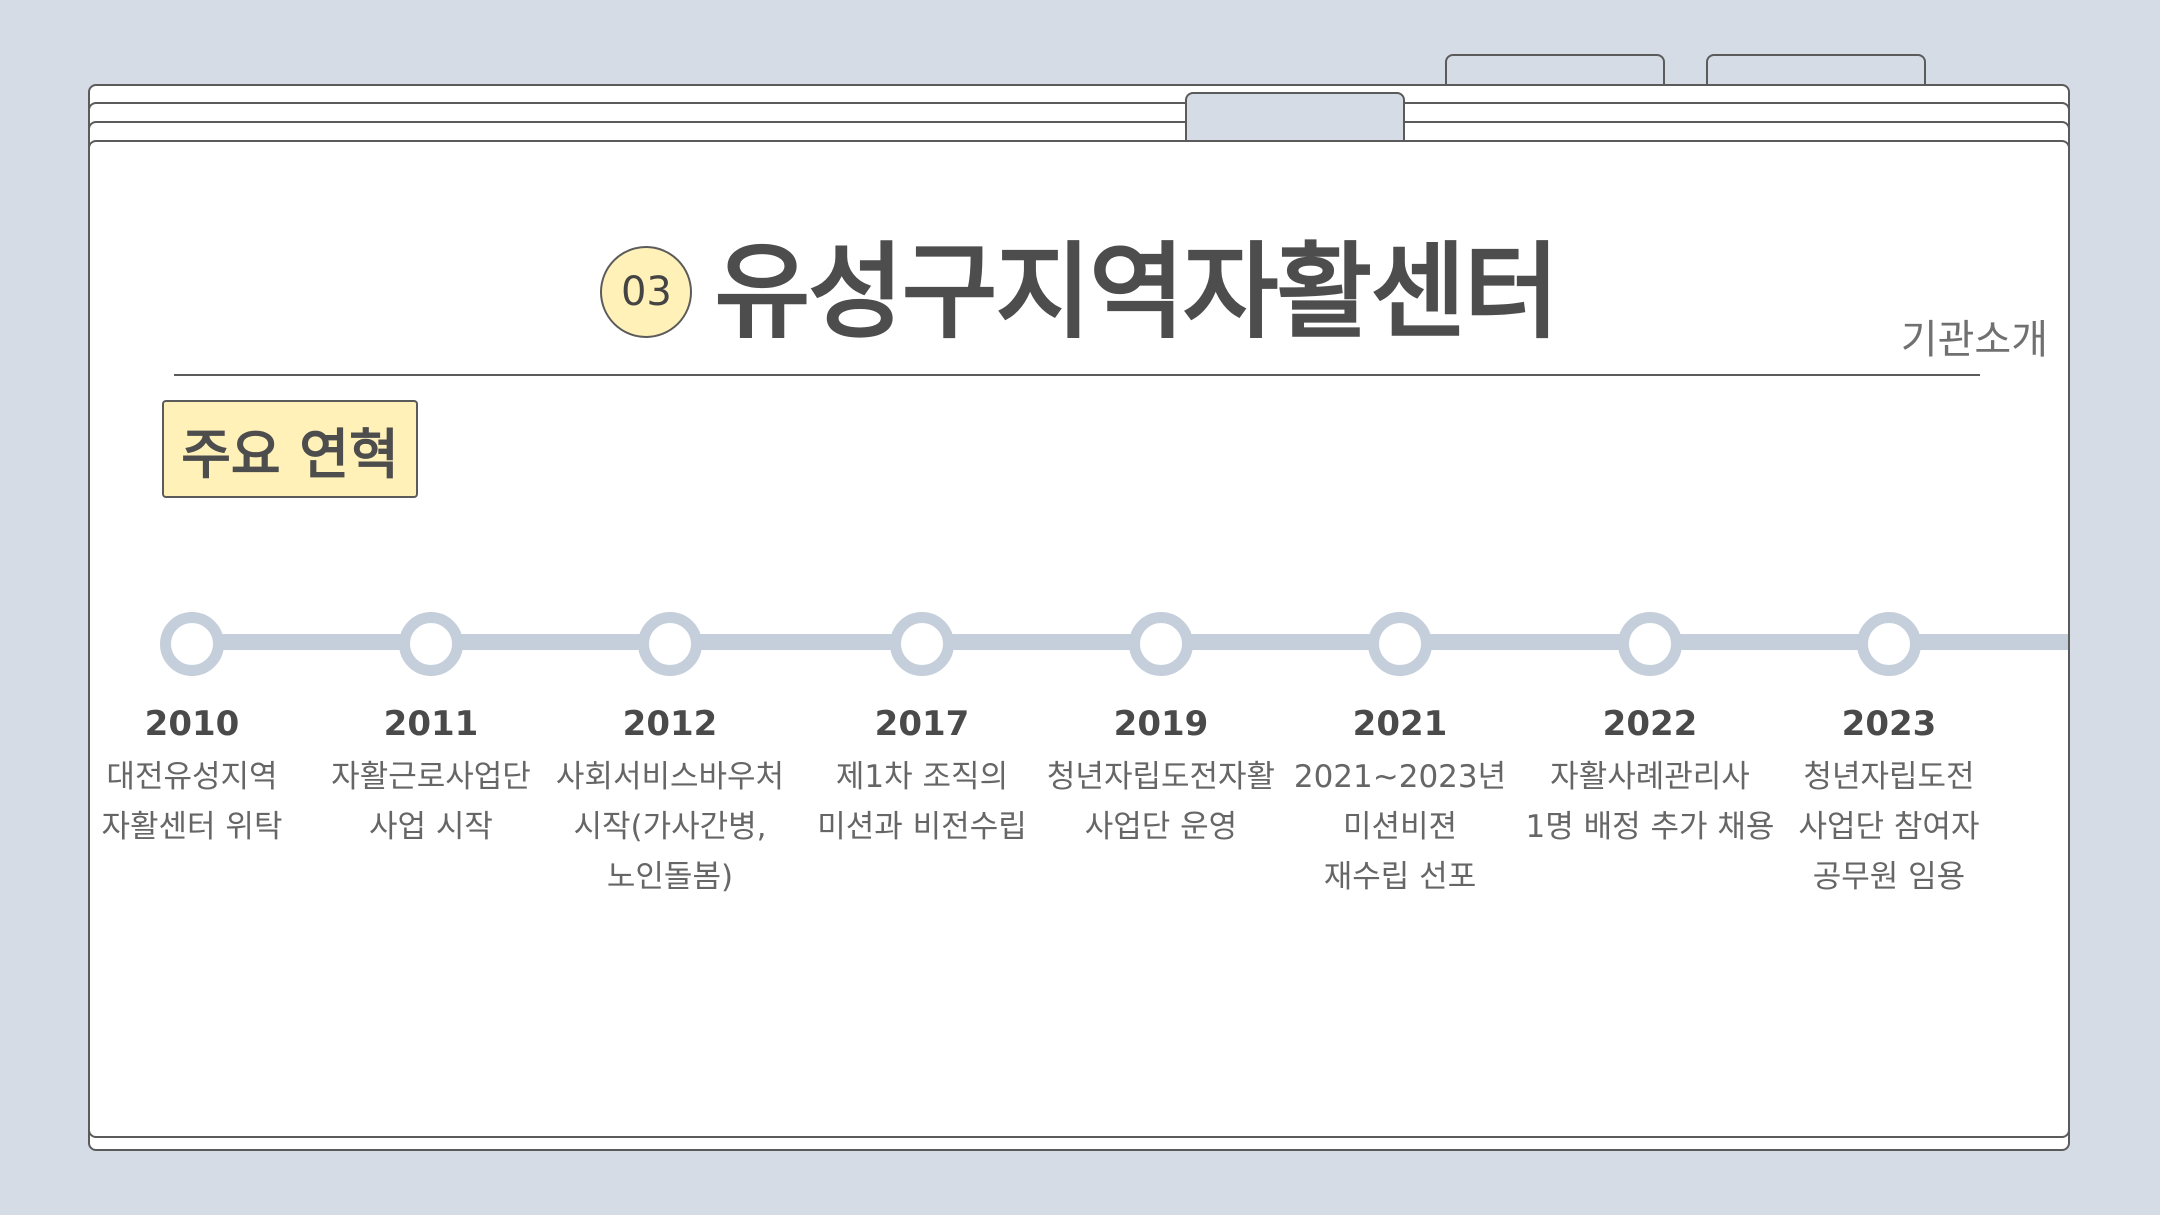 The height and width of the screenshot is (1215, 2160). Describe the element at coordinates (646, 292) in the screenshot. I see `section-number-badge: 03` at that location.